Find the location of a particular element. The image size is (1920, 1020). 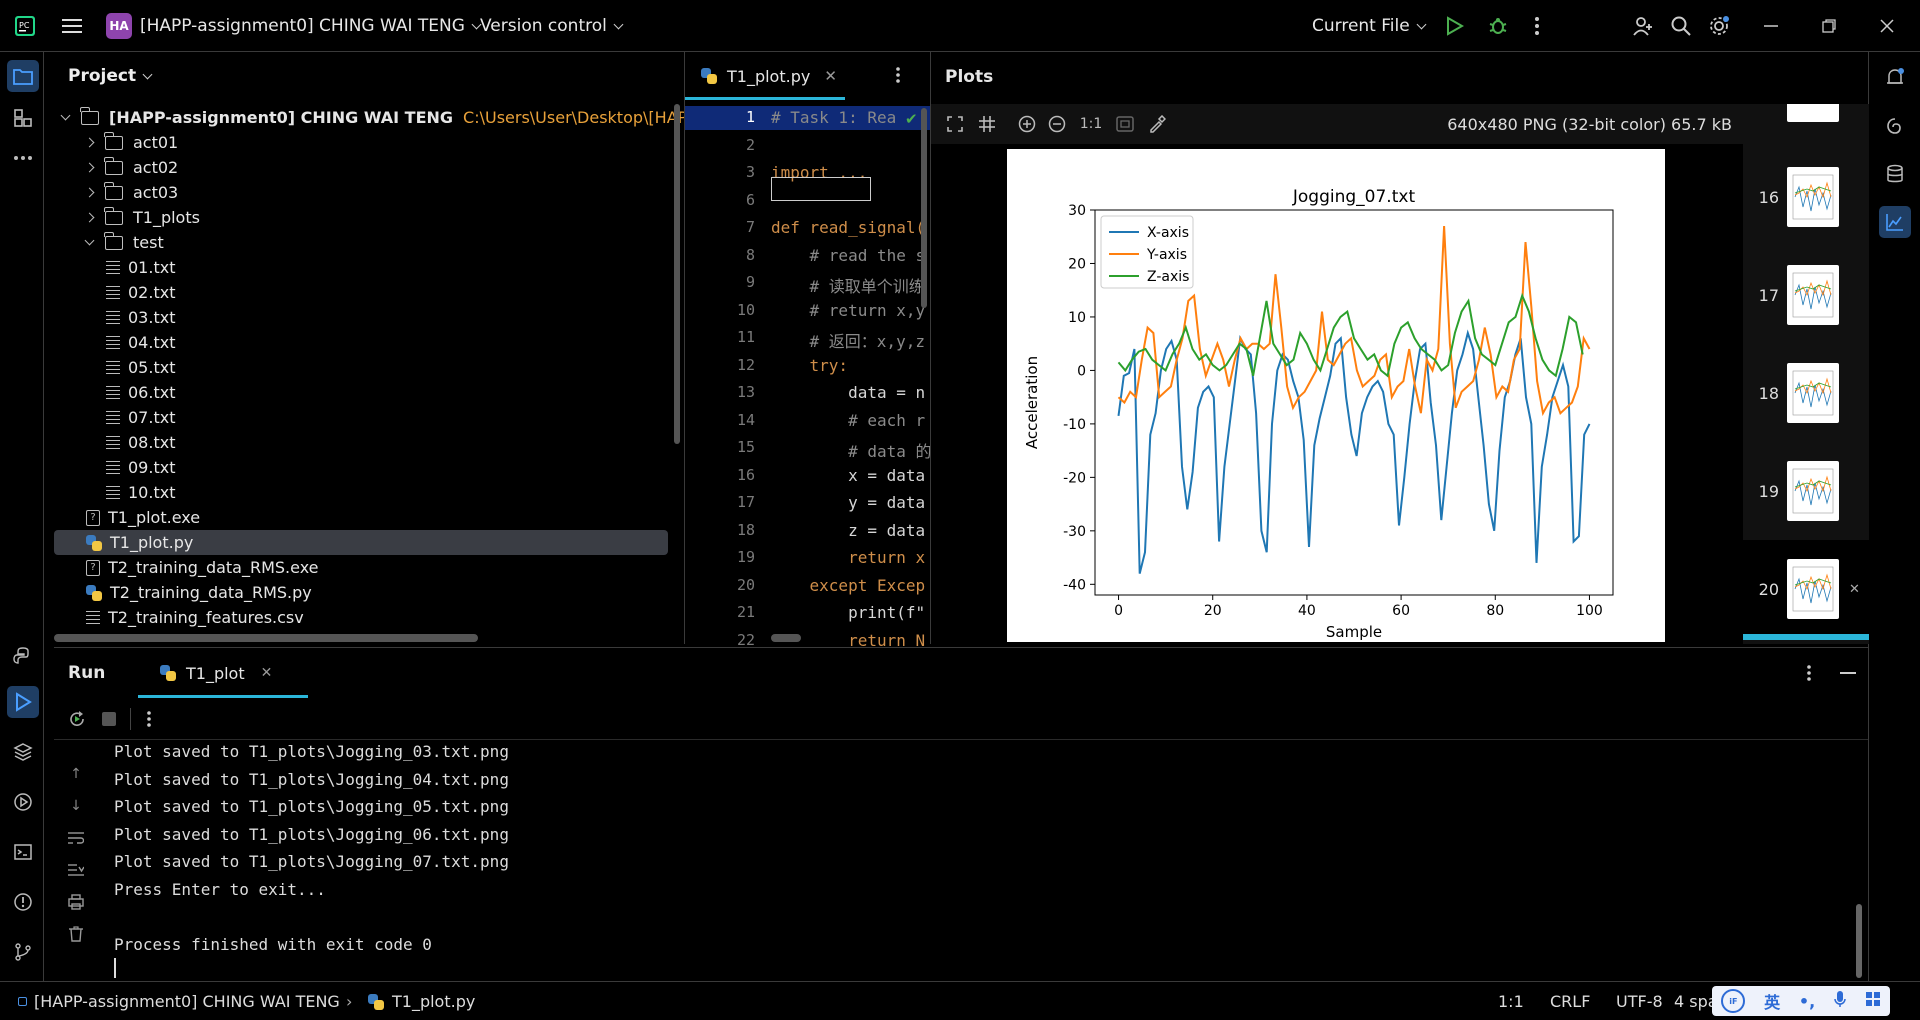

ai-assistant-button is located at coordinates (1895, 126).